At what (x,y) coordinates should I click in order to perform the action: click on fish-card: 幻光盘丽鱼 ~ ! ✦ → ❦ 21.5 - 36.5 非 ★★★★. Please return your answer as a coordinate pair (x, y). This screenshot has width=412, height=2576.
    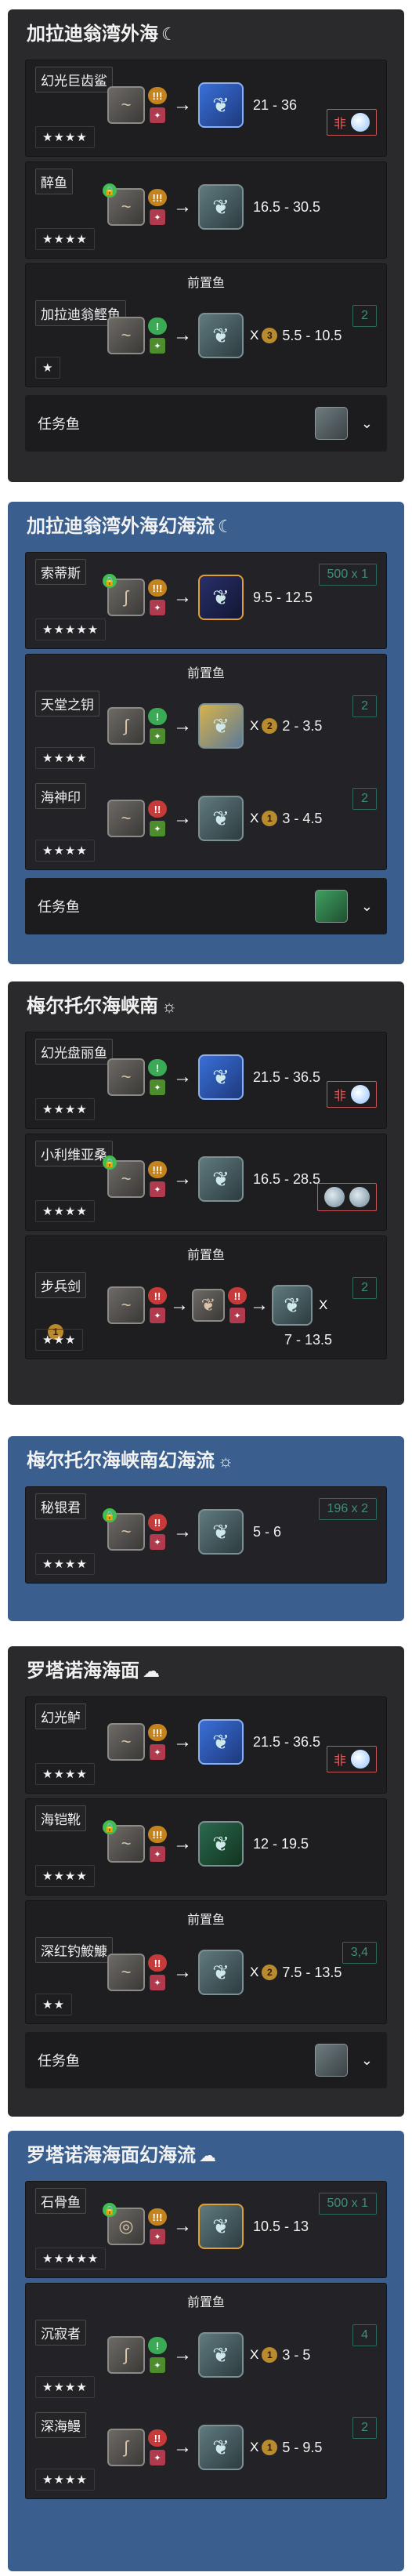
    Looking at the image, I should click on (206, 1080).